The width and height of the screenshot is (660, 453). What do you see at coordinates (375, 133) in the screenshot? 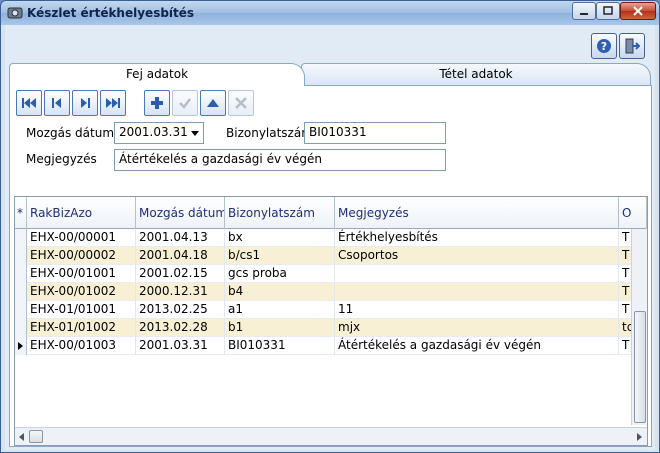
I see `document-number-field: BI010331` at bounding box center [375, 133].